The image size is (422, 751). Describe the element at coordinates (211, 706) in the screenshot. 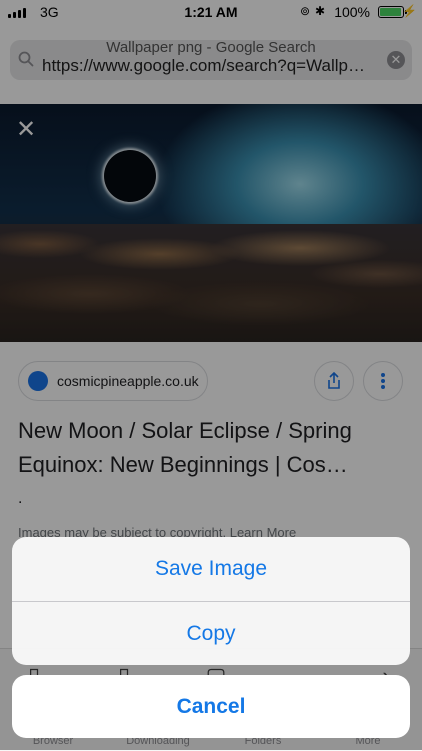

I see `cancel-button: Cancel` at that location.